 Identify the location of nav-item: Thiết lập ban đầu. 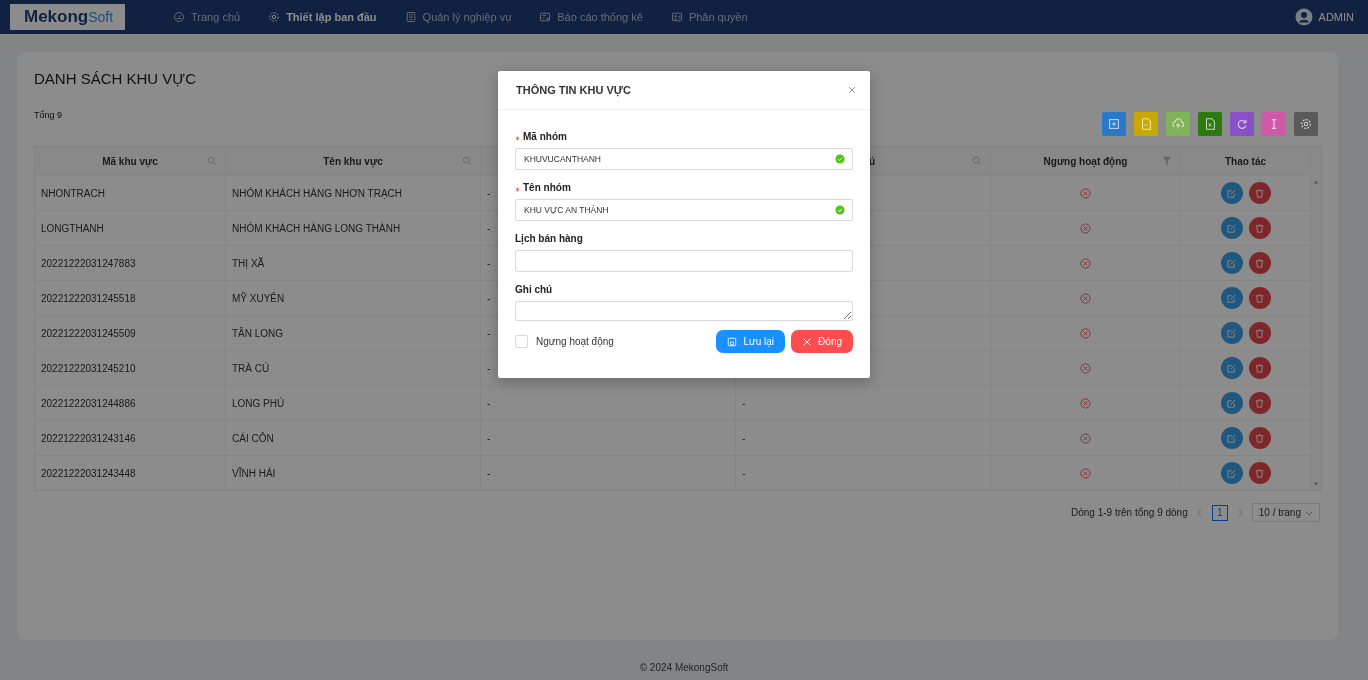
(322, 17).